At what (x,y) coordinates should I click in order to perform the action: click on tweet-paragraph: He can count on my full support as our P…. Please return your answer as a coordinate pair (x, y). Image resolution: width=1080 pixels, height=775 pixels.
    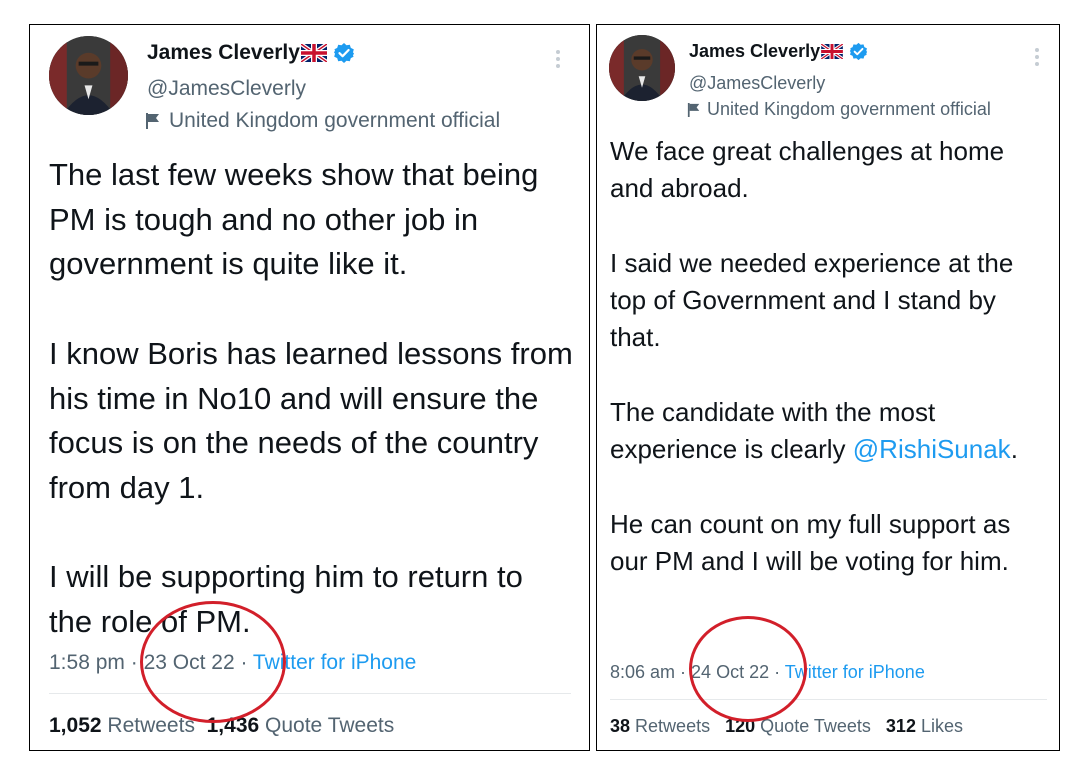
    Looking at the image, I should click on (810, 542).